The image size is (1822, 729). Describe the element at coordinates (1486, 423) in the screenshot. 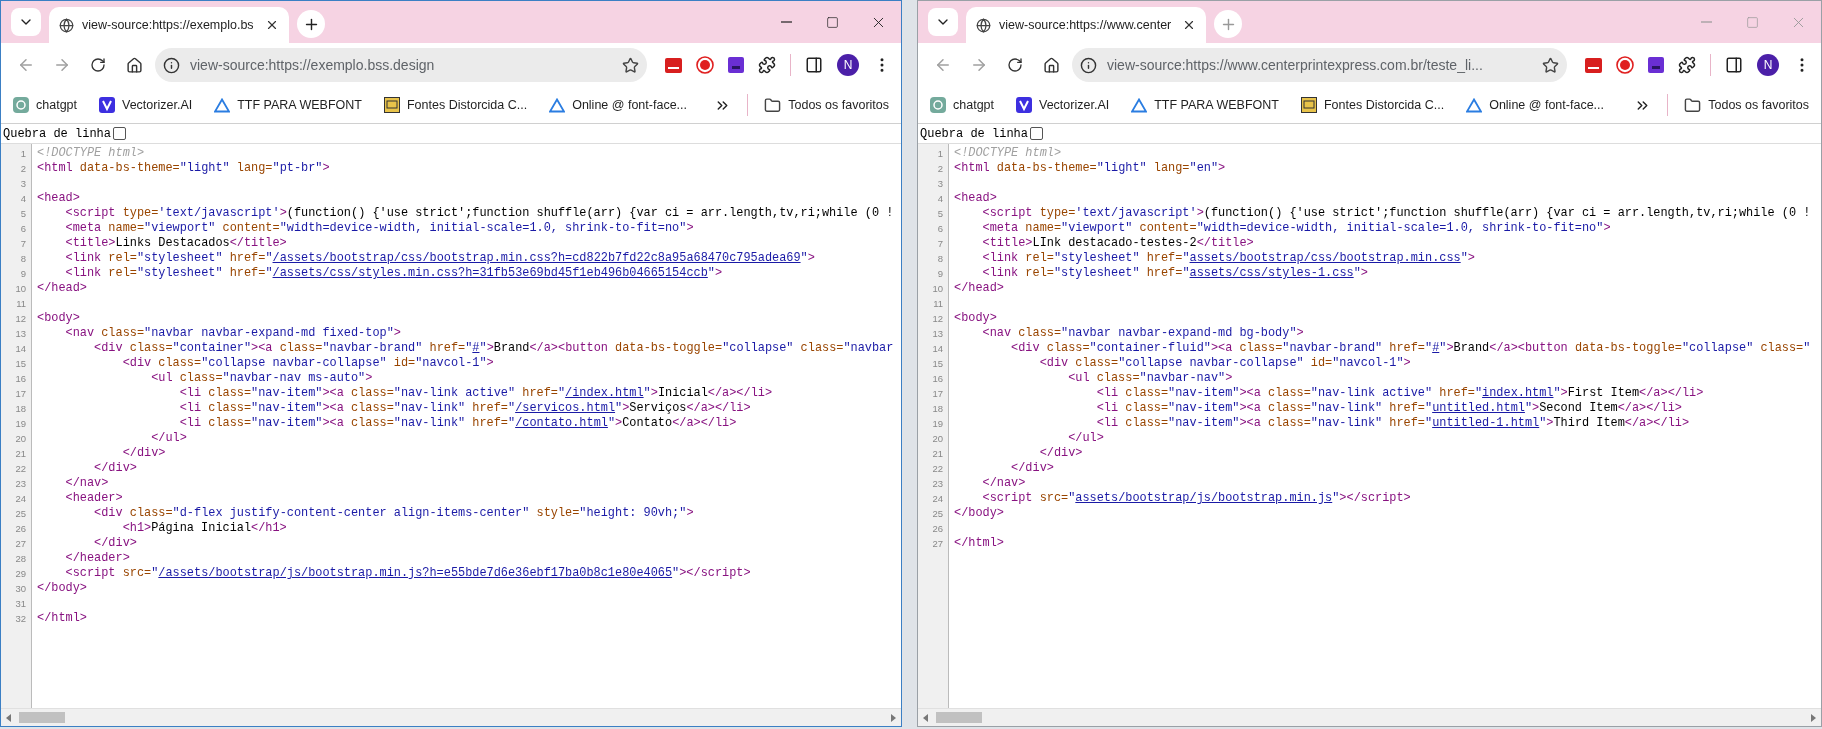

I see `code-link: untitled-1.html` at that location.